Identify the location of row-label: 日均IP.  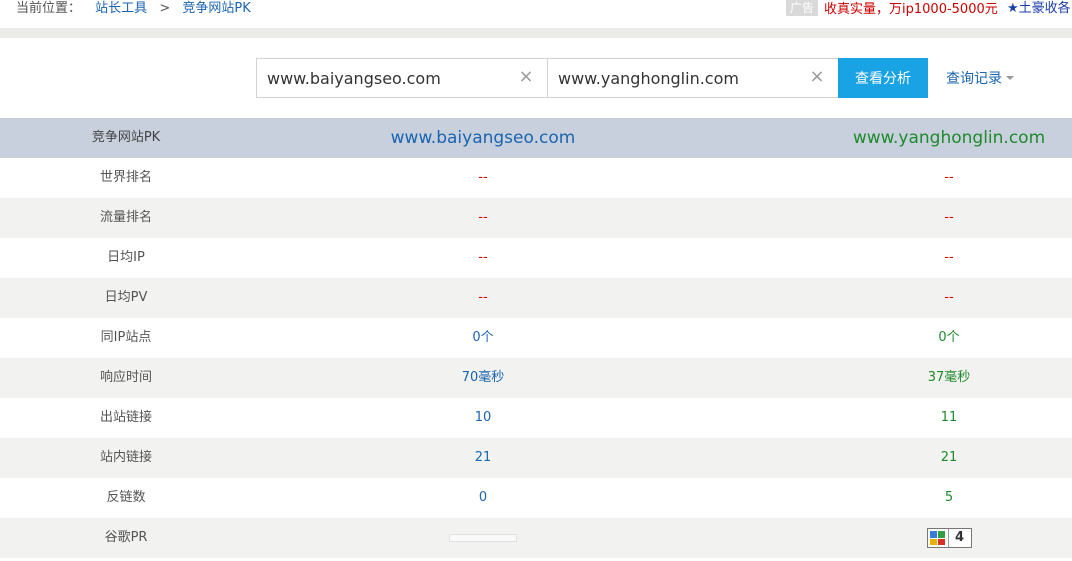
(126, 257).